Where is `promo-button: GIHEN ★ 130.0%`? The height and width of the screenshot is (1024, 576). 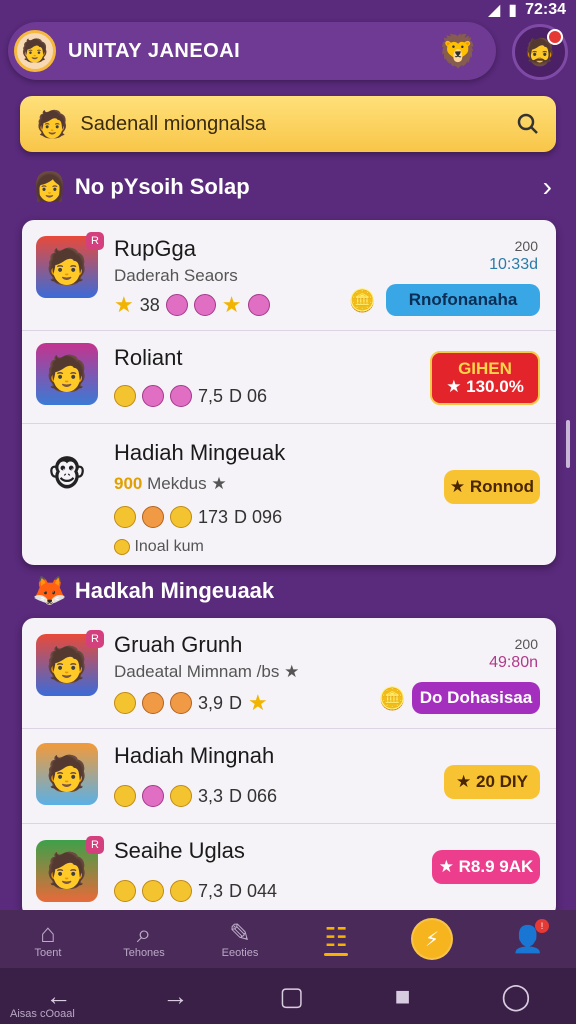
promo-button: GIHEN ★ 130.0% is located at coordinates (485, 378).